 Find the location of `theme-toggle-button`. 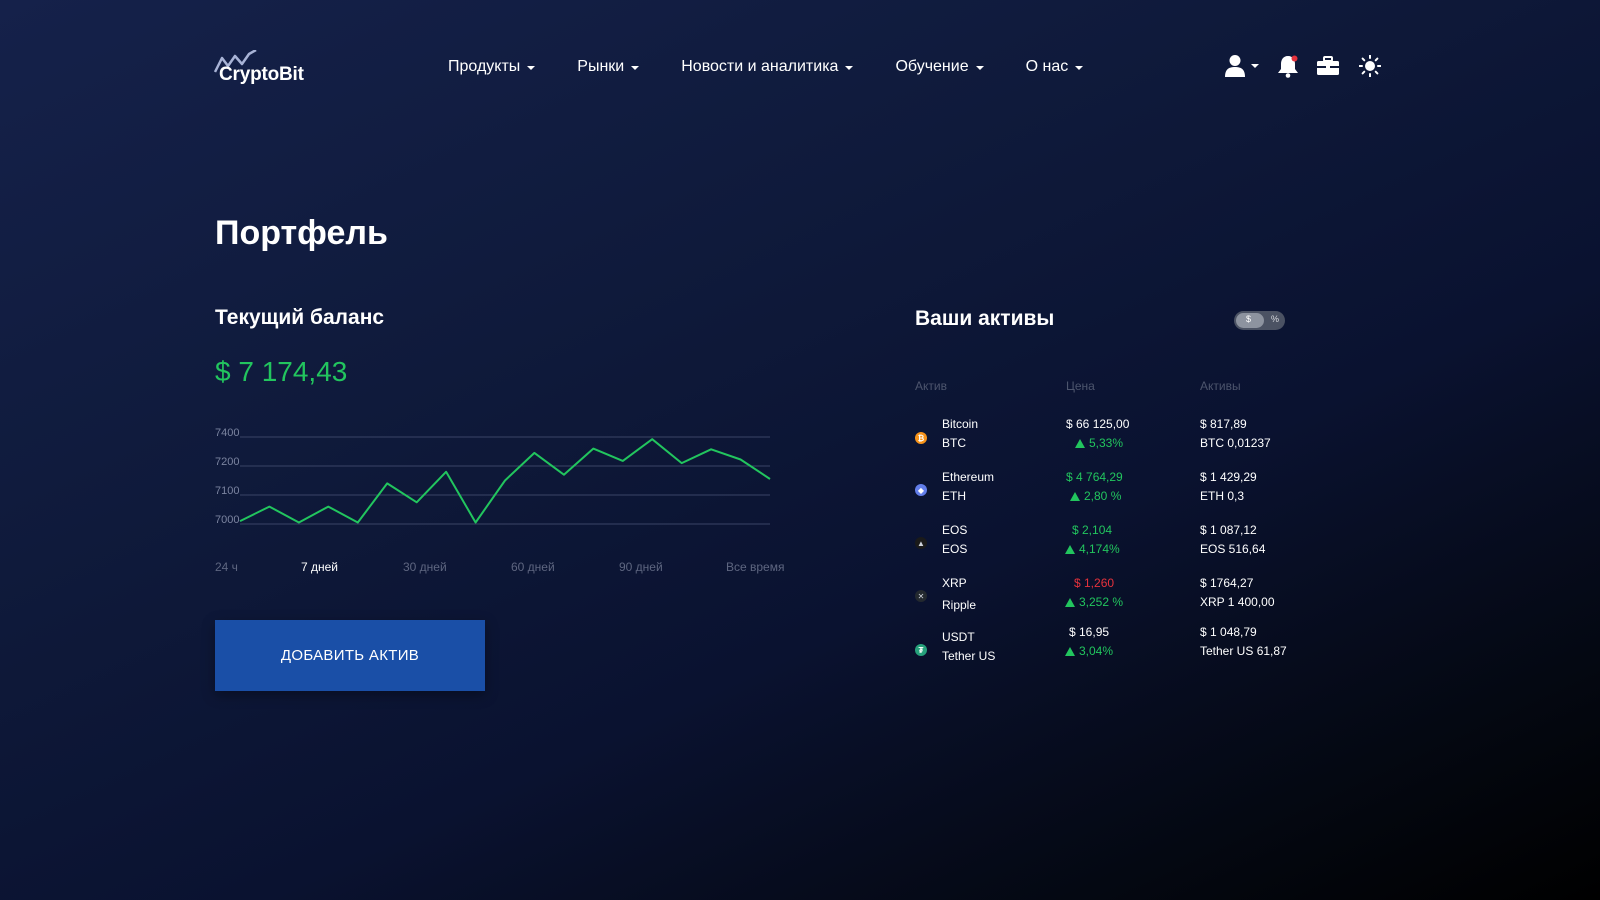

theme-toggle-button is located at coordinates (1370, 66).